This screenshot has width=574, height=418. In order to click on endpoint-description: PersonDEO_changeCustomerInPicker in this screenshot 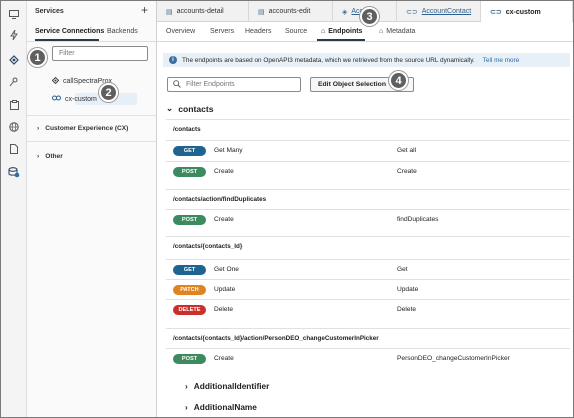, I will do `click(453, 358)`.